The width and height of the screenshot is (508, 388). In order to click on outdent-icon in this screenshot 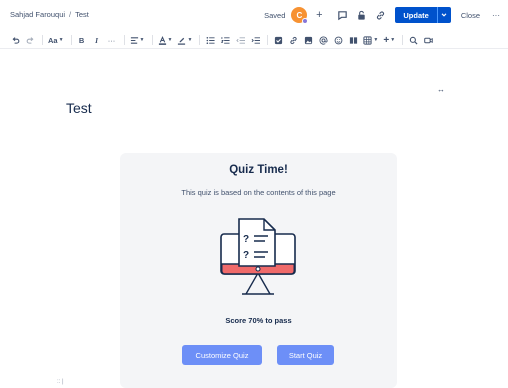, I will do `click(240, 40)`.